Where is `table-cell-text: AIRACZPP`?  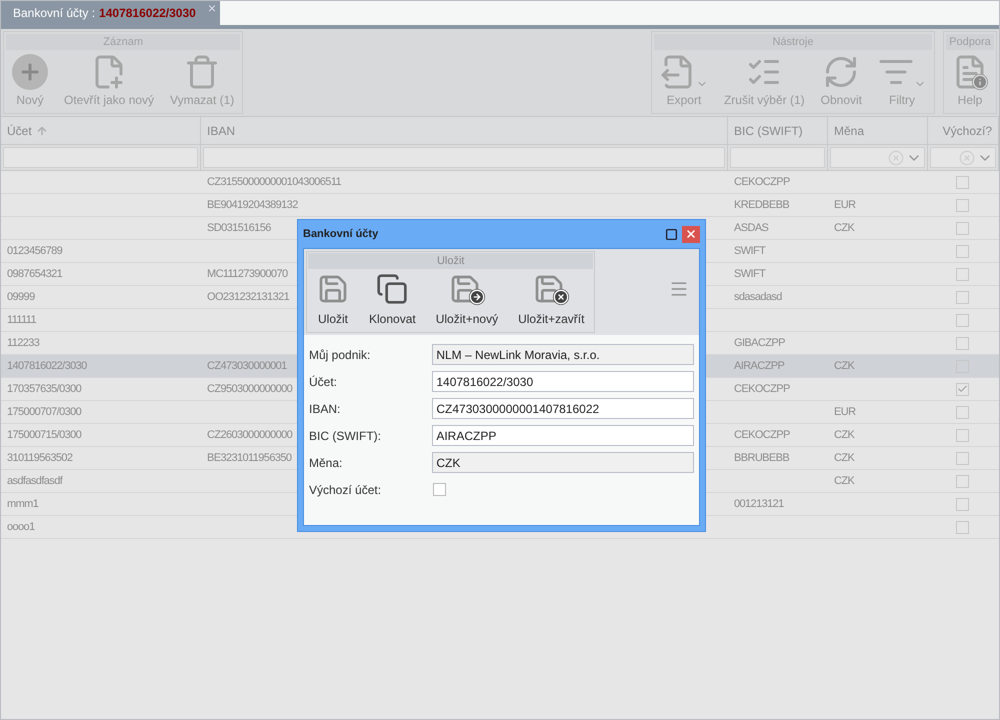
table-cell-text: AIRACZPP is located at coordinates (759, 366).